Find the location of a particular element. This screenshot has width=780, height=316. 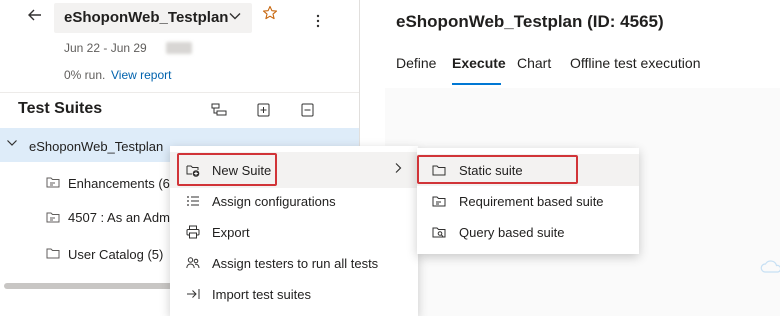

highlight-box-new-suite is located at coordinates (227, 169).